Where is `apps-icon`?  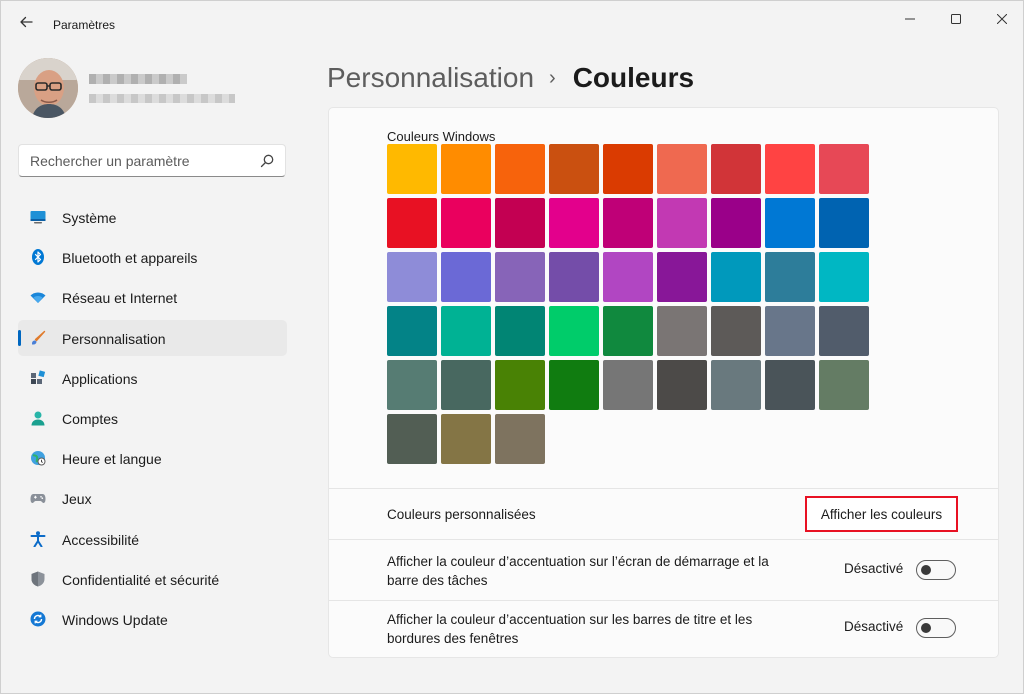 apps-icon is located at coordinates (38, 377).